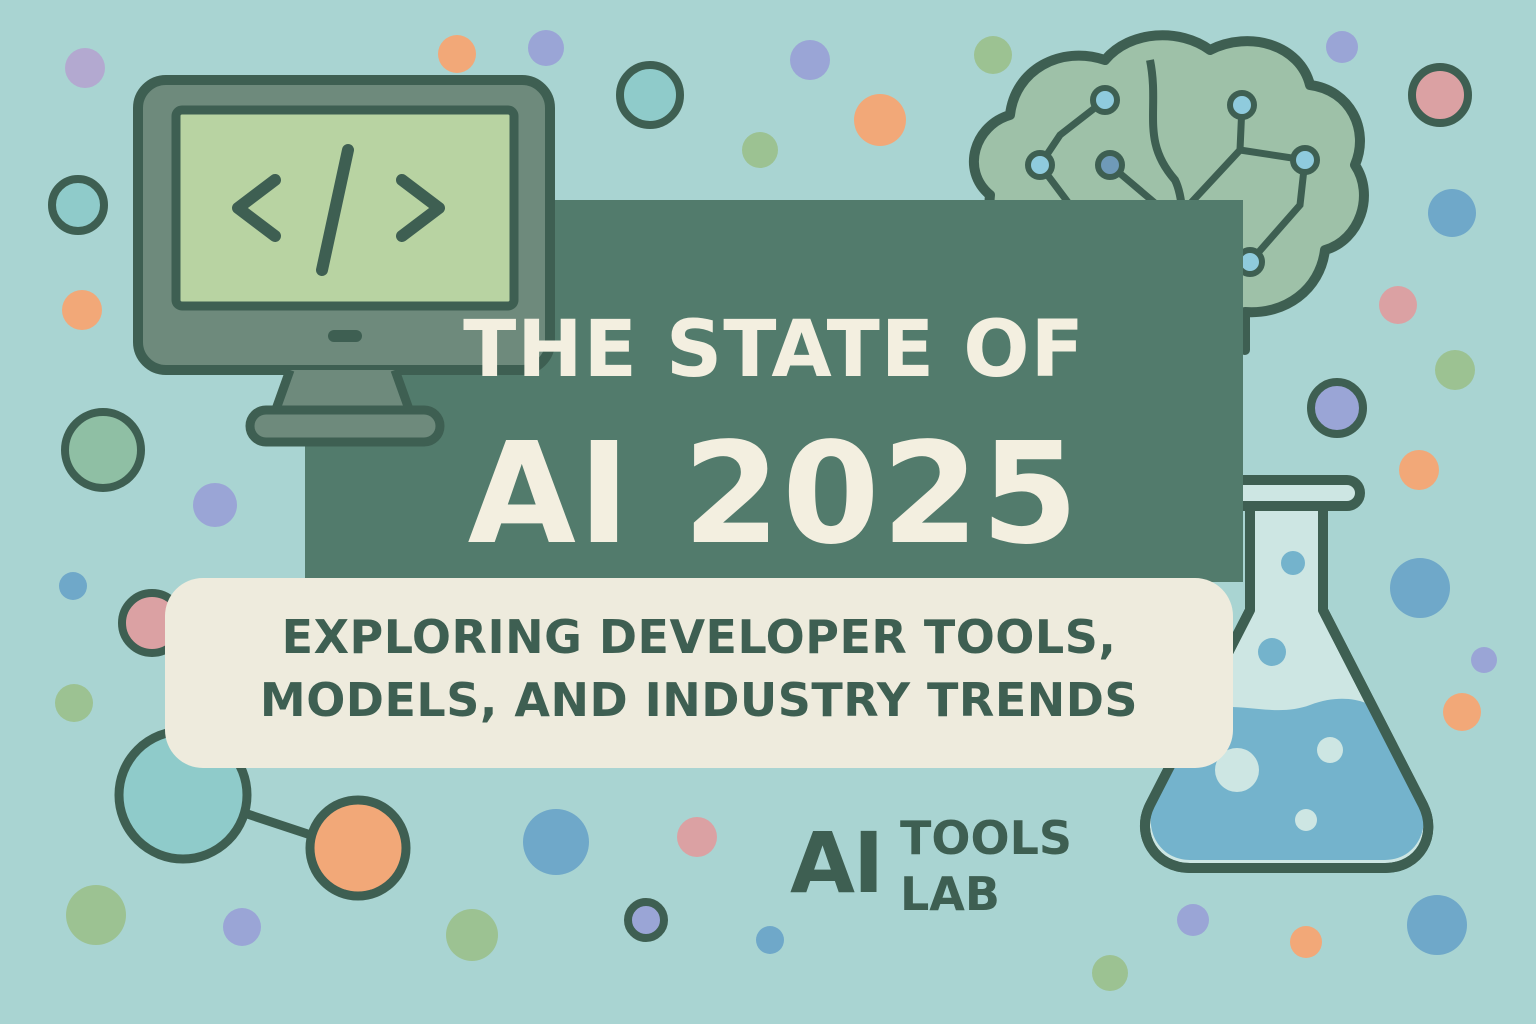 This screenshot has width=1536, height=1024. What do you see at coordinates (774, 494) in the screenshot?
I see `title-line-2: AI 2025` at bounding box center [774, 494].